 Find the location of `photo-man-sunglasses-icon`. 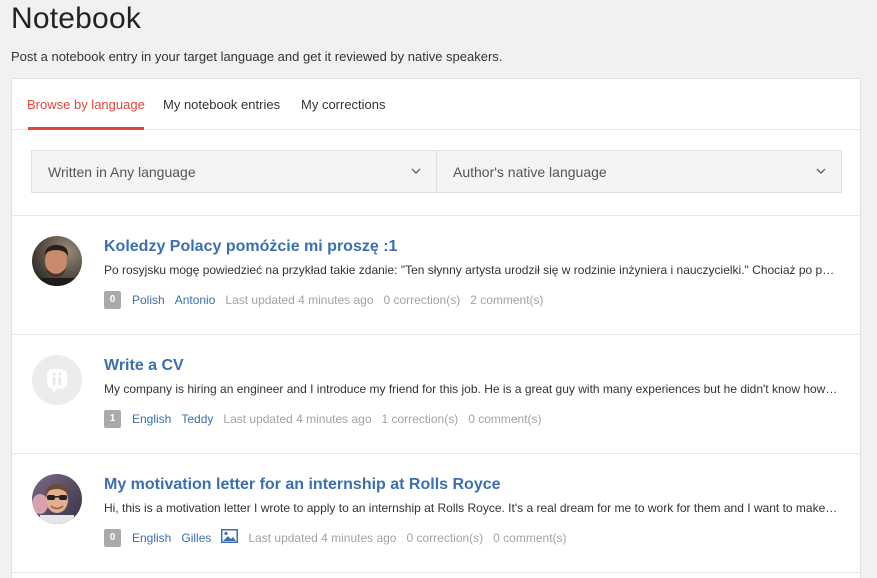

photo-man-sunglasses-icon is located at coordinates (57, 499).